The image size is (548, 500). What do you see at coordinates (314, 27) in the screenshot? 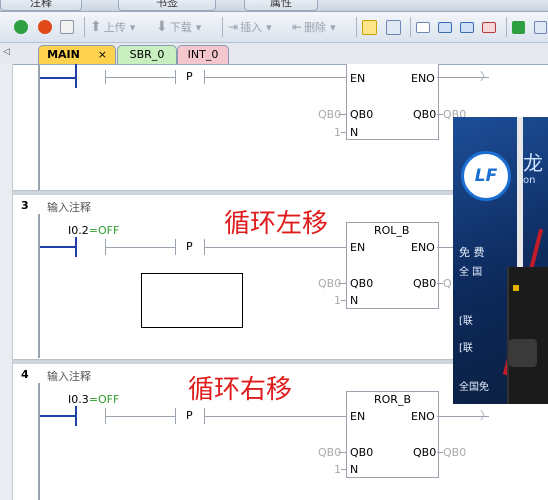
I see `delete-button: ⇤ 删除 ▾` at bounding box center [314, 27].